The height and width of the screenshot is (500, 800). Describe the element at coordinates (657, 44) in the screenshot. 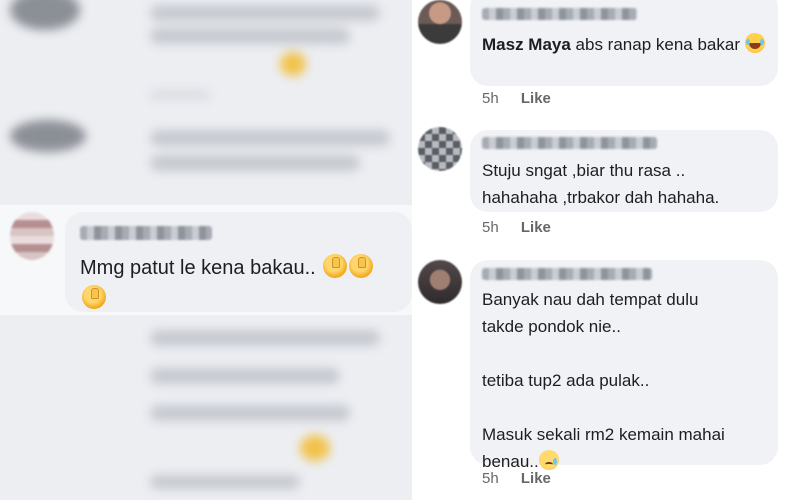

I see `comment-text-content: abs ranap kena bakar` at that location.